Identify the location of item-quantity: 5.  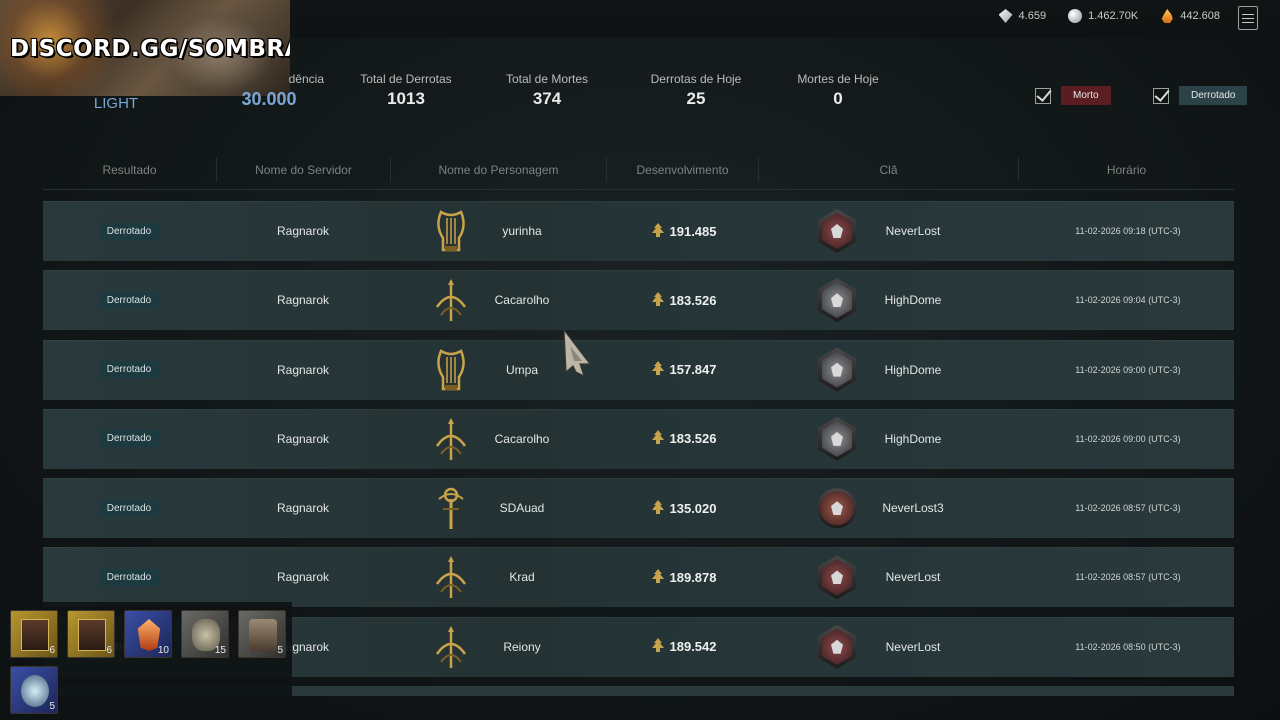
(52, 706).